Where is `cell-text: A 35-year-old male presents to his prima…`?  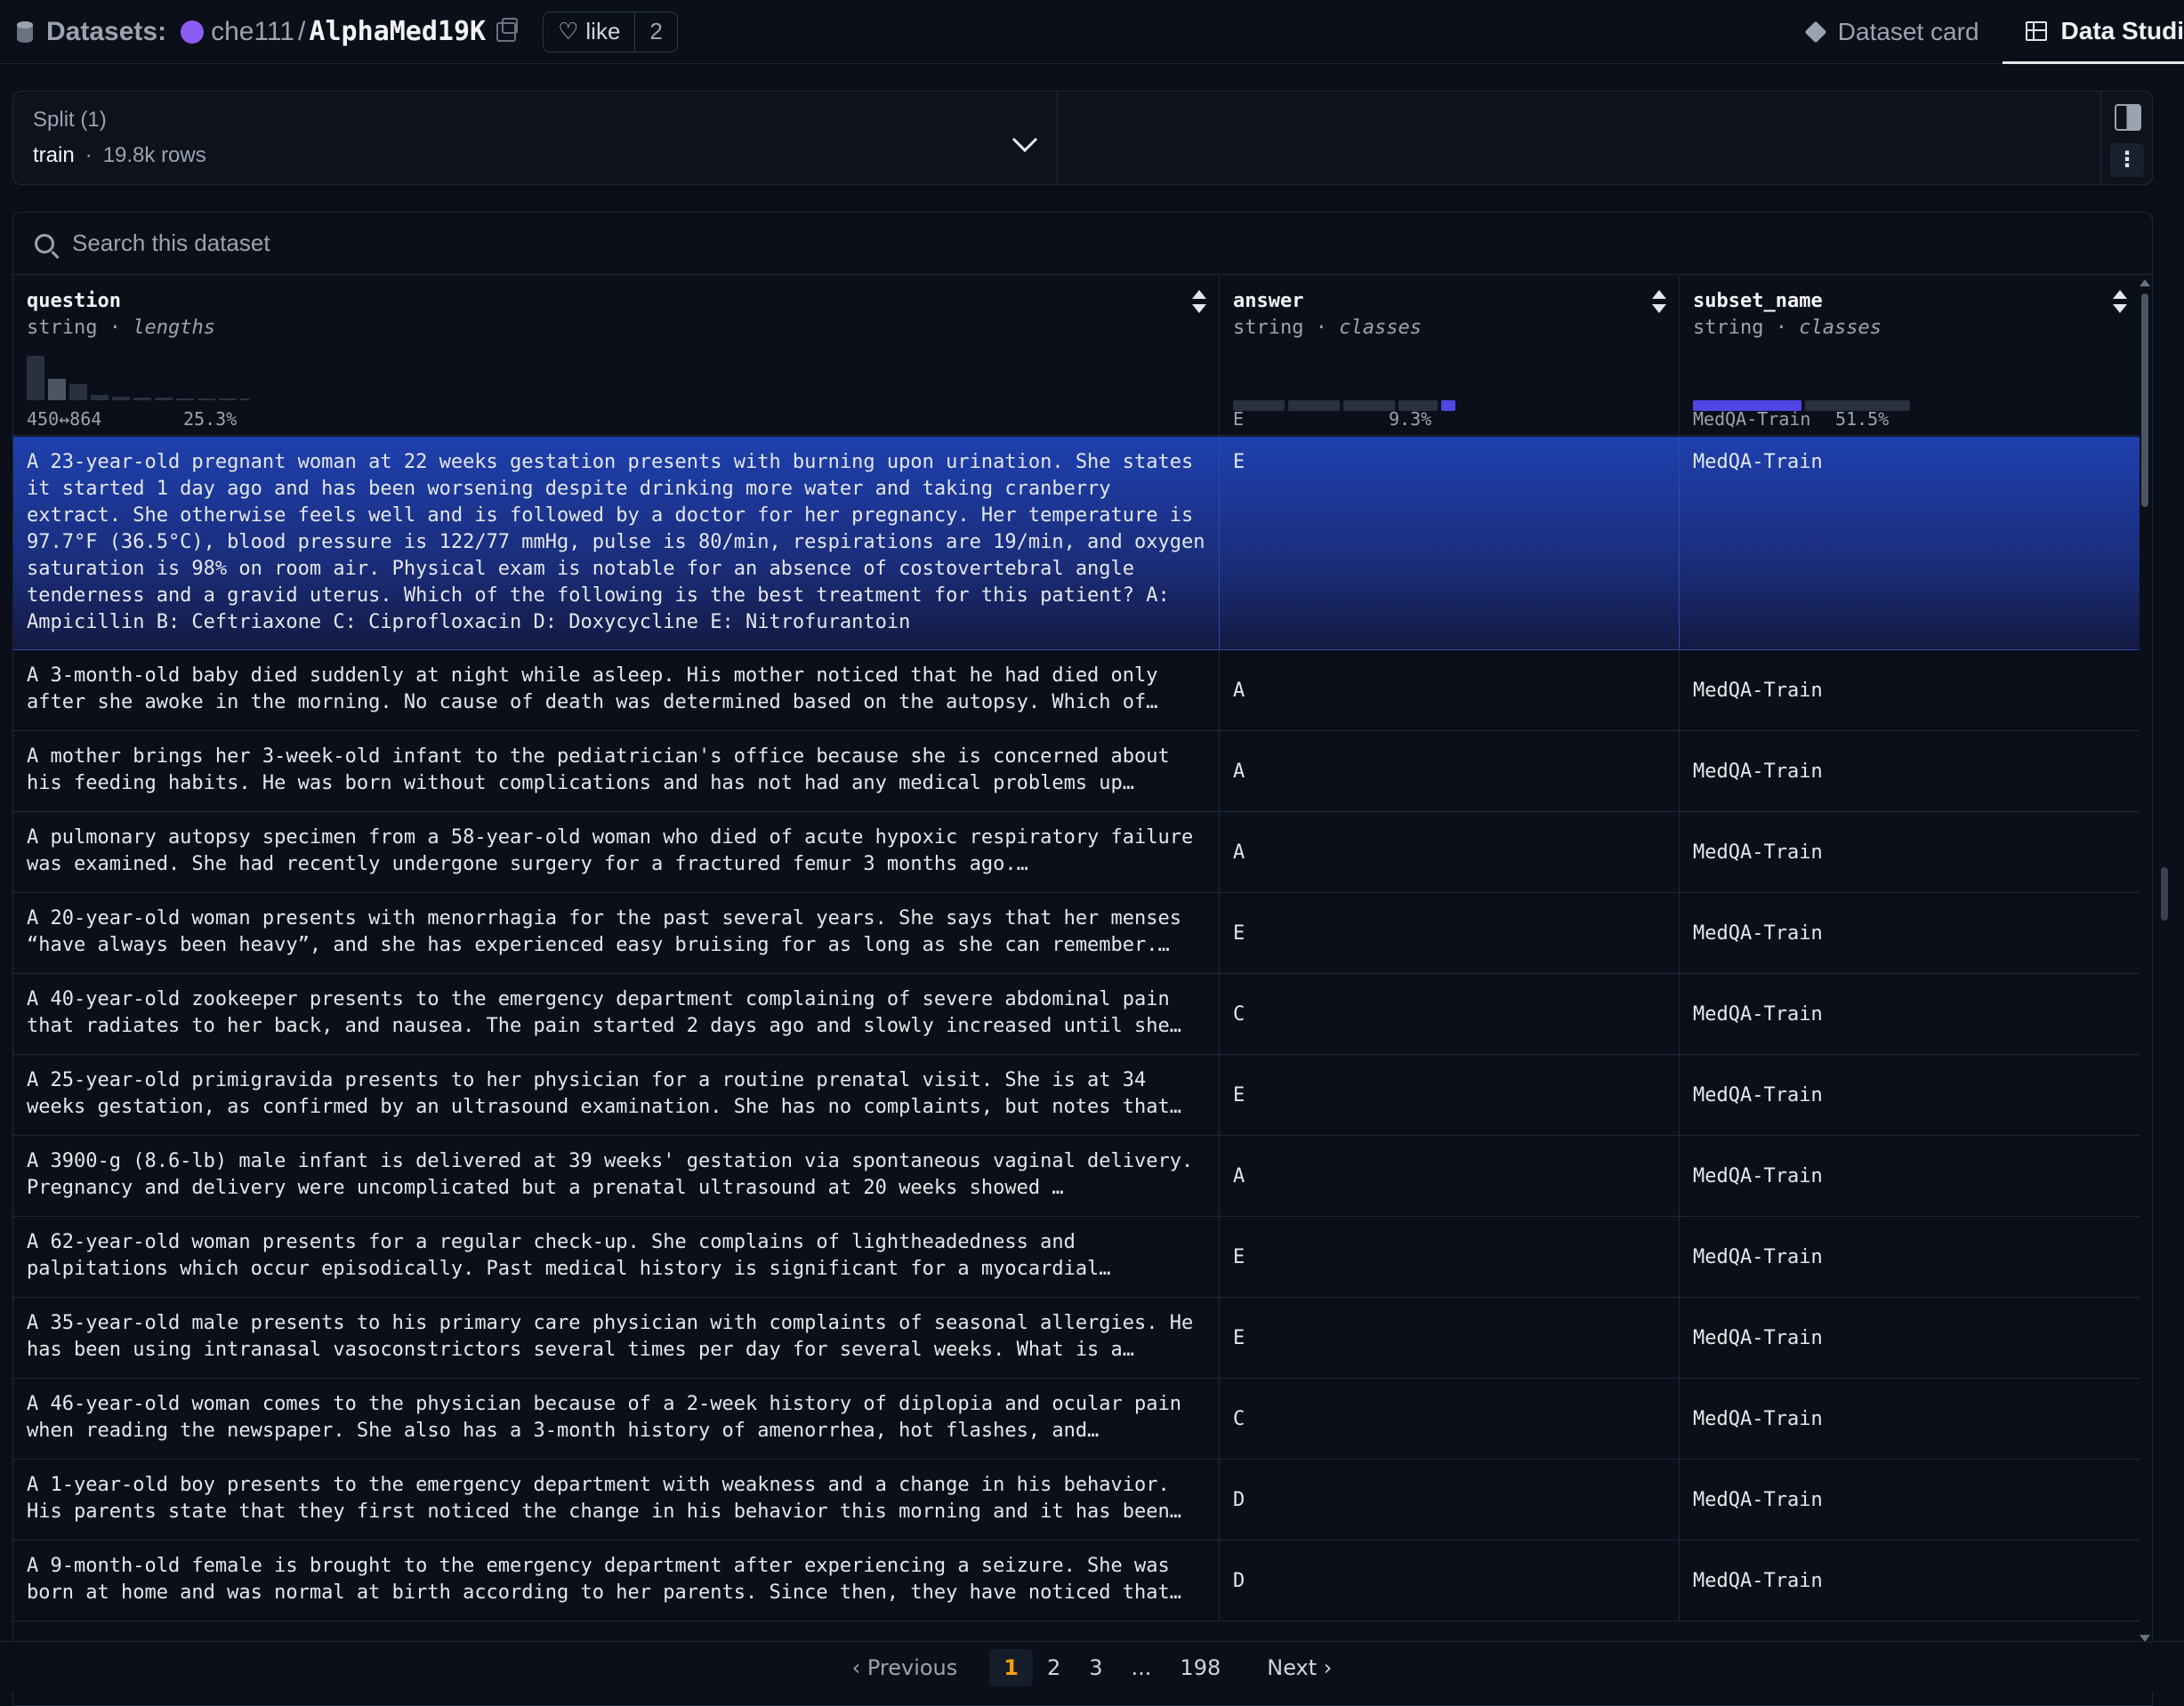
cell-text: A 35-year-old male presents to his prima… is located at coordinates (610, 1336).